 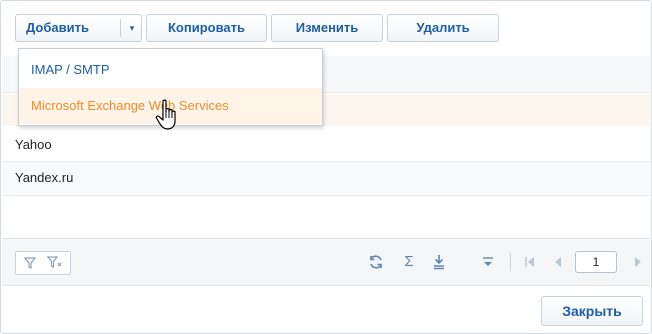 What do you see at coordinates (167, 117) in the screenshot?
I see `hand-cursor-icon` at bounding box center [167, 117].